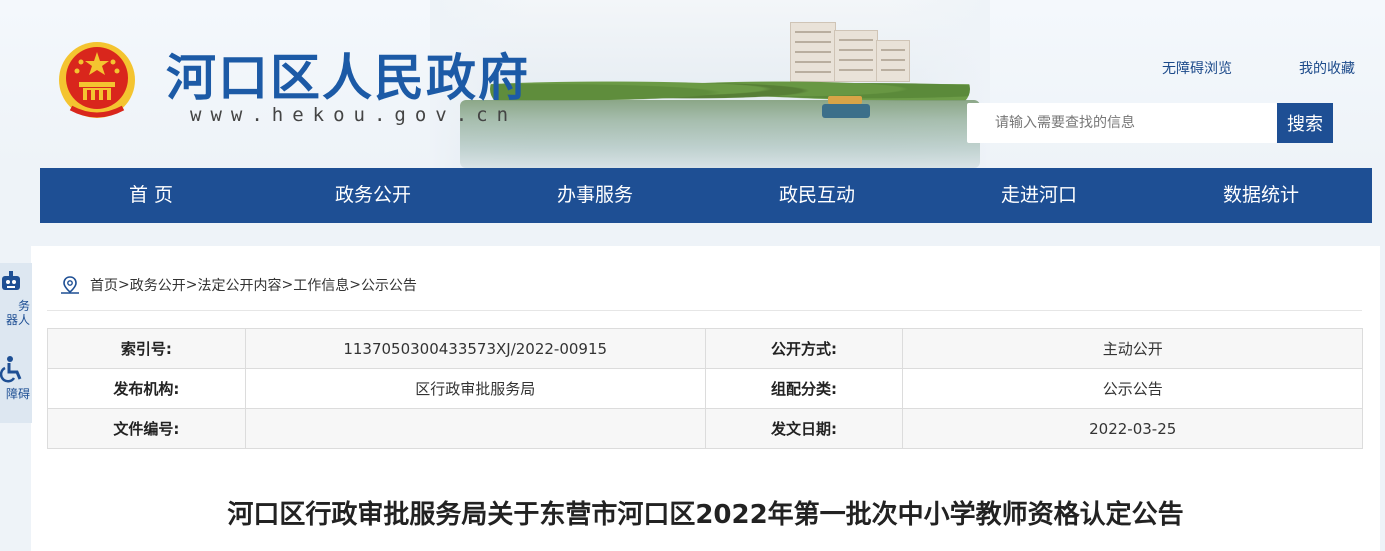 The width and height of the screenshot is (1385, 551). I want to click on robot-label: 务 器人, so click(16, 313).